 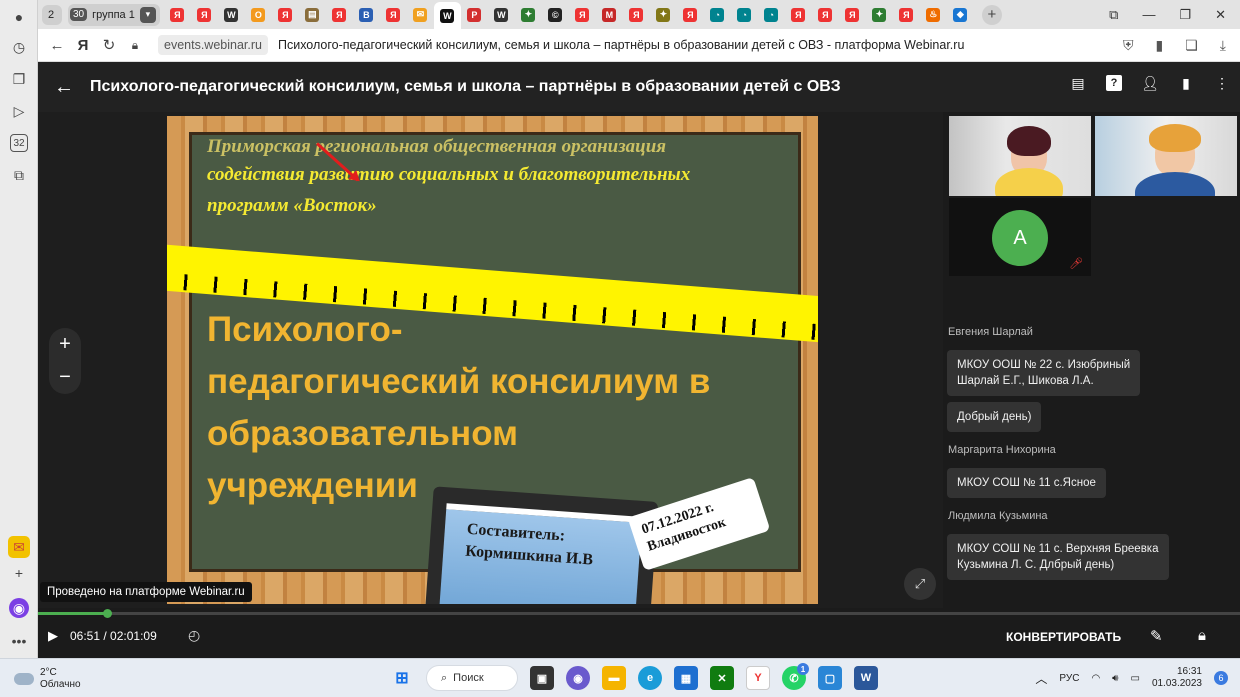 What do you see at coordinates (639, 613) in the screenshot?
I see `progress-bar` at bounding box center [639, 613].